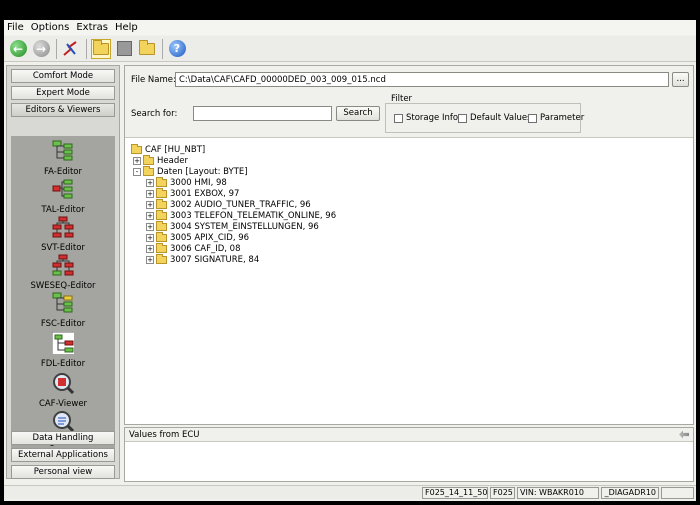 This screenshot has width=700, height=505. I want to click on tree-node: + 3004 SYSTEM_EINSTELLUNGEN, 96, so click(232, 226).